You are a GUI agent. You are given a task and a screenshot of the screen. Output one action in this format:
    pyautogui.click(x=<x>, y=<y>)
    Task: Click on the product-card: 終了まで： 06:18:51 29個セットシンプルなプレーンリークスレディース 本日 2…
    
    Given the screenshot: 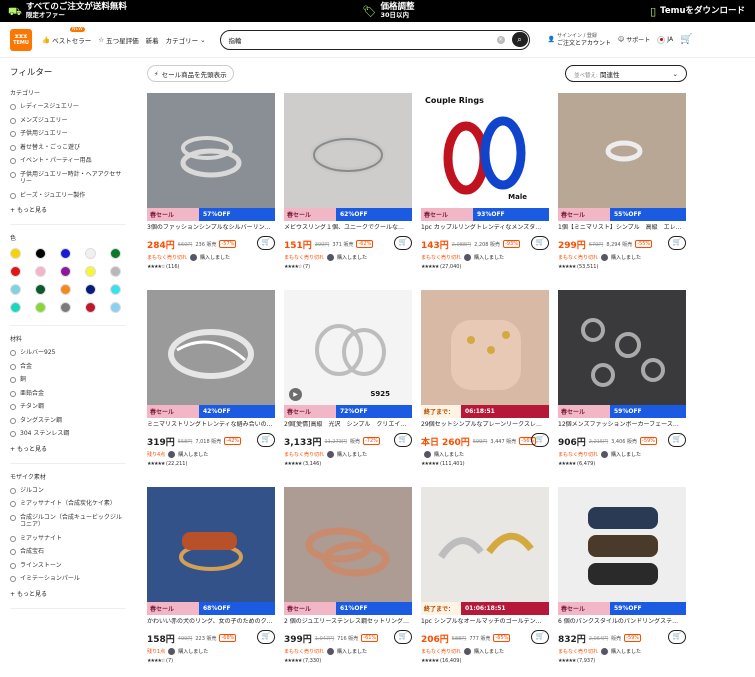 What is the action you would take?
    pyautogui.click(x=485, y=385)
    